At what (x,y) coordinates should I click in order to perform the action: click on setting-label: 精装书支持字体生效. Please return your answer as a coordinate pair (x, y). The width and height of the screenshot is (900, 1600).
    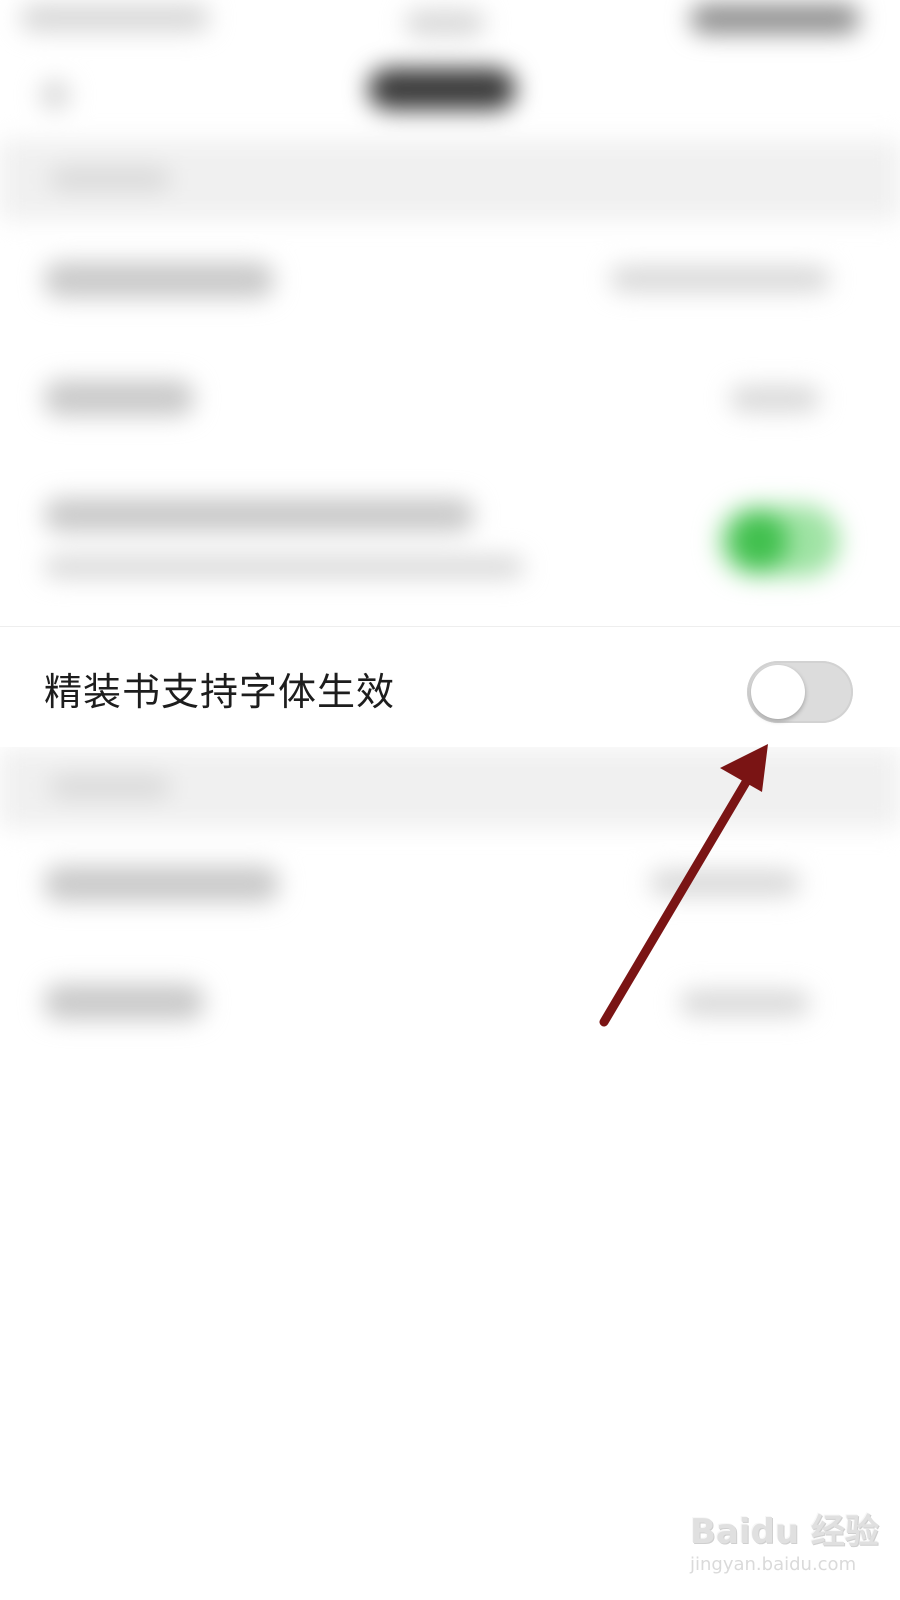
    Looking at the image, I should click on (220, 692).